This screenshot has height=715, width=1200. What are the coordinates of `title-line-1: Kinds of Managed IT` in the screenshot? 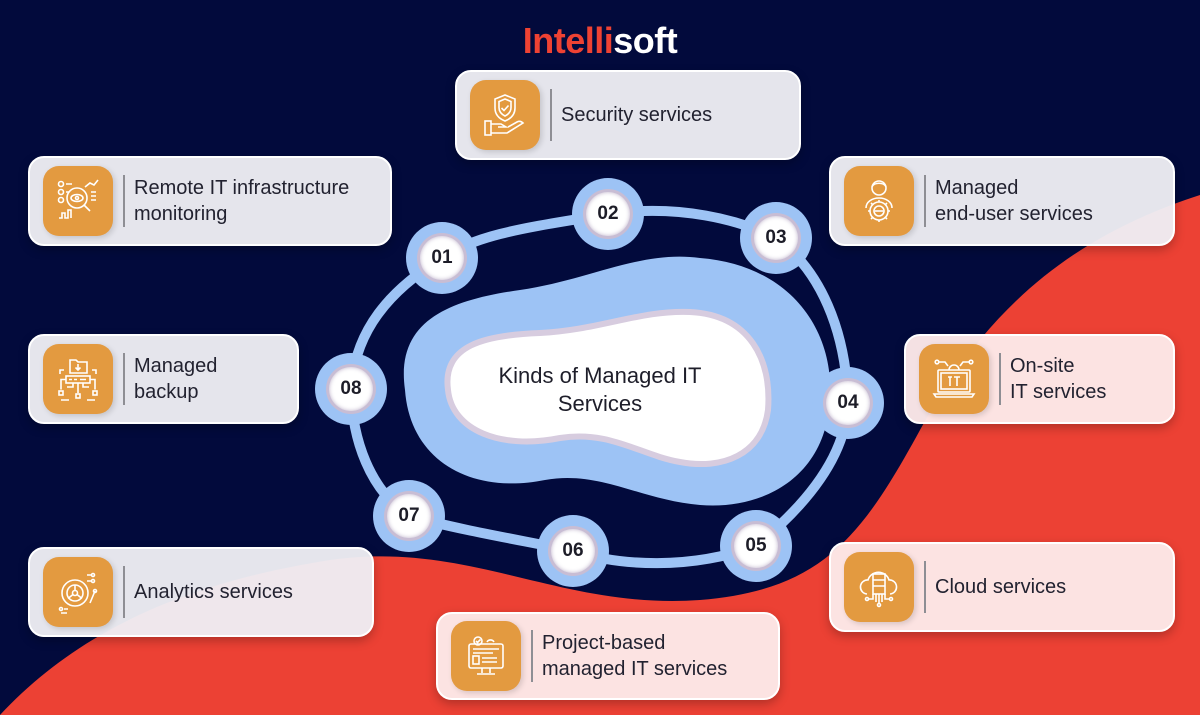 It's located at (600, 375).